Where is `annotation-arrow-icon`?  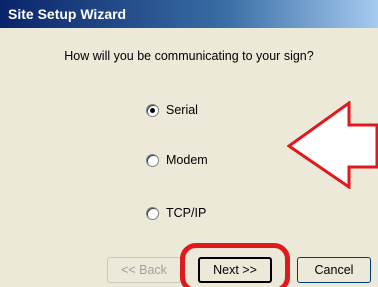 annotation-arrow-icon is located at coordinates (332, 145).